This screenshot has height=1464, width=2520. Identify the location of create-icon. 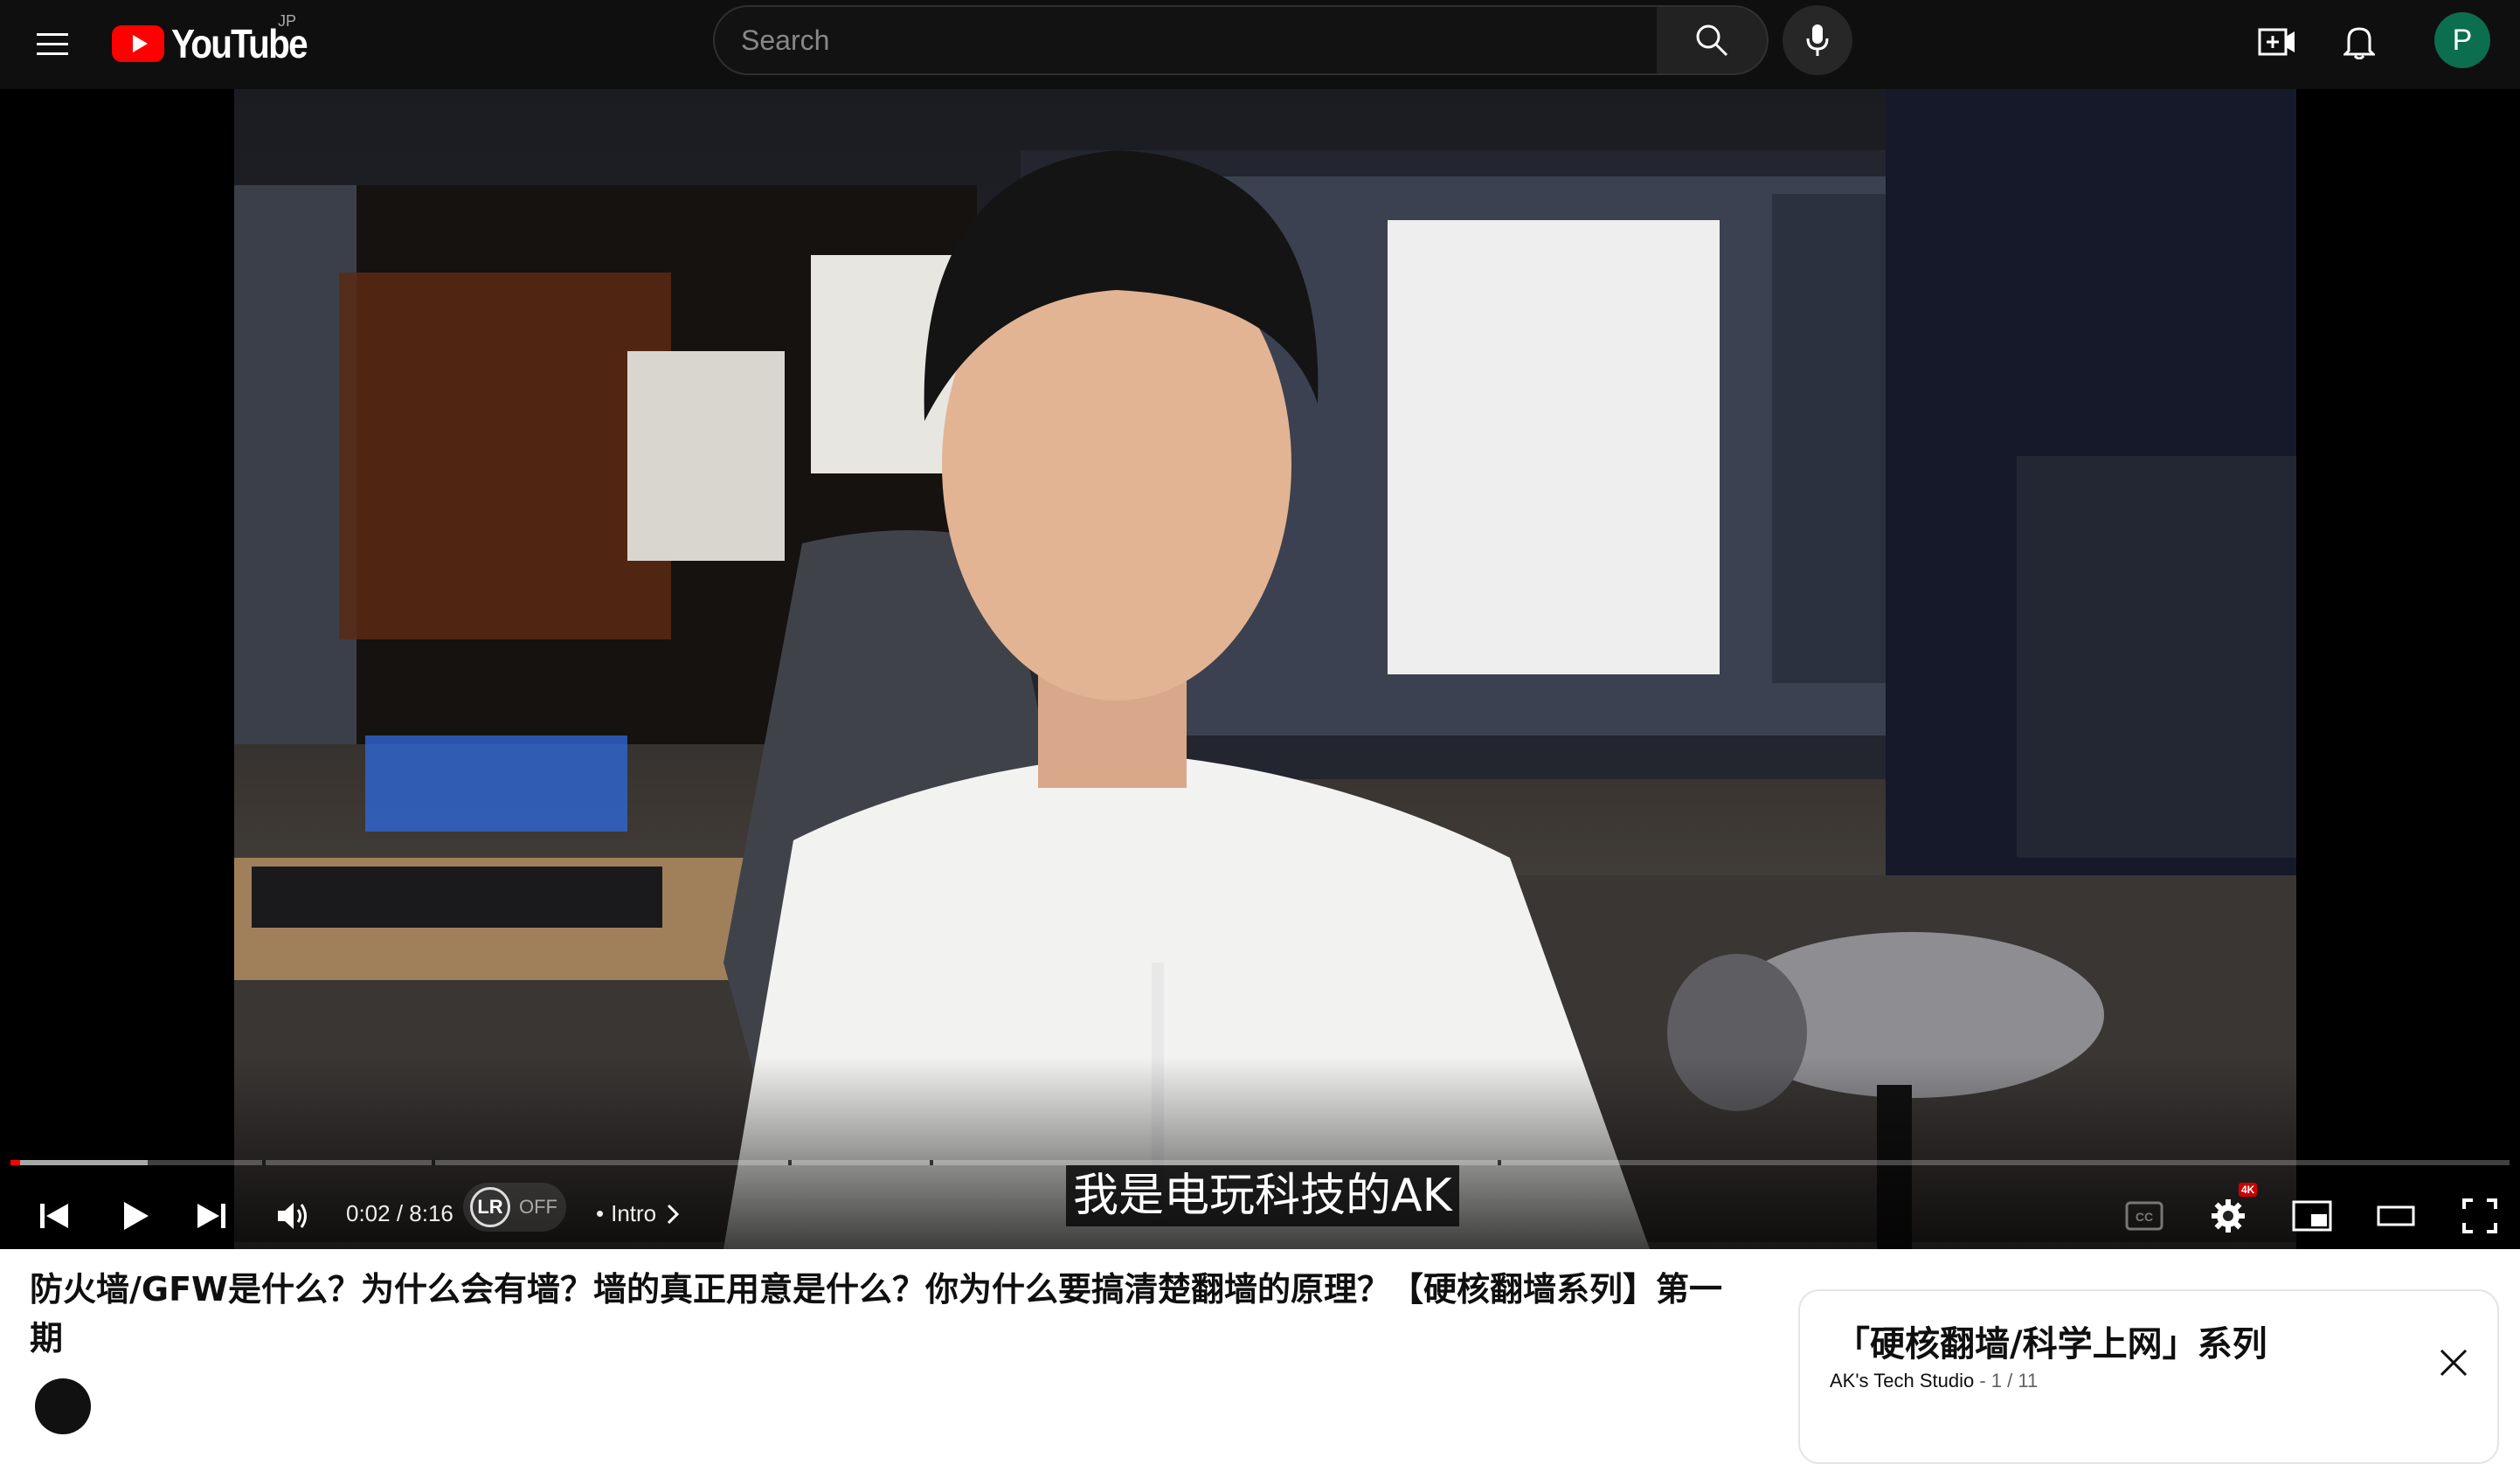
(2276, 42).